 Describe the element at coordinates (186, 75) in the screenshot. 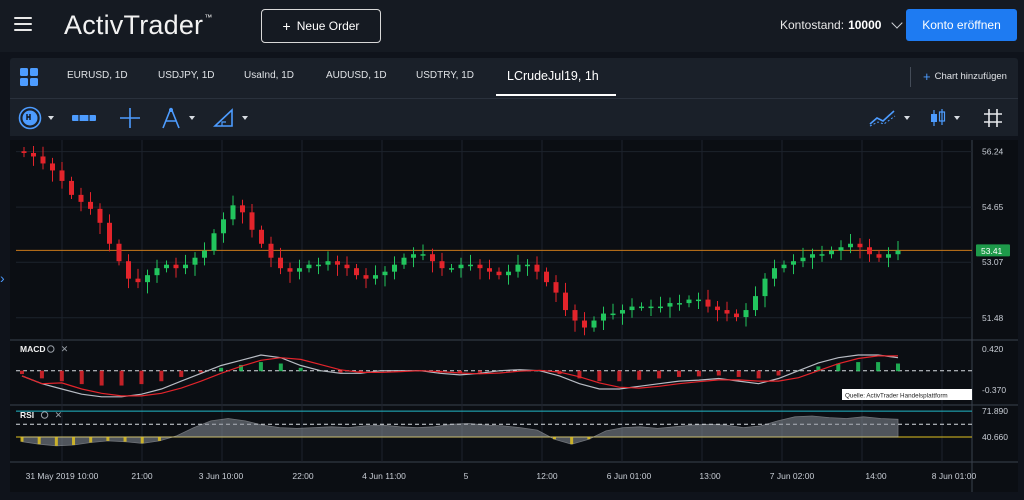

I see `tab-usdjpy: USDJPY, 1D` at that location.